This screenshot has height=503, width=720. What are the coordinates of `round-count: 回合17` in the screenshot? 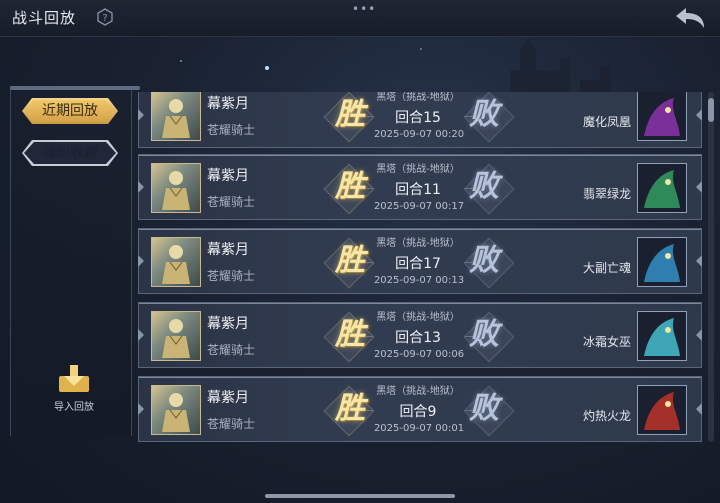 It's located at (418, 264).